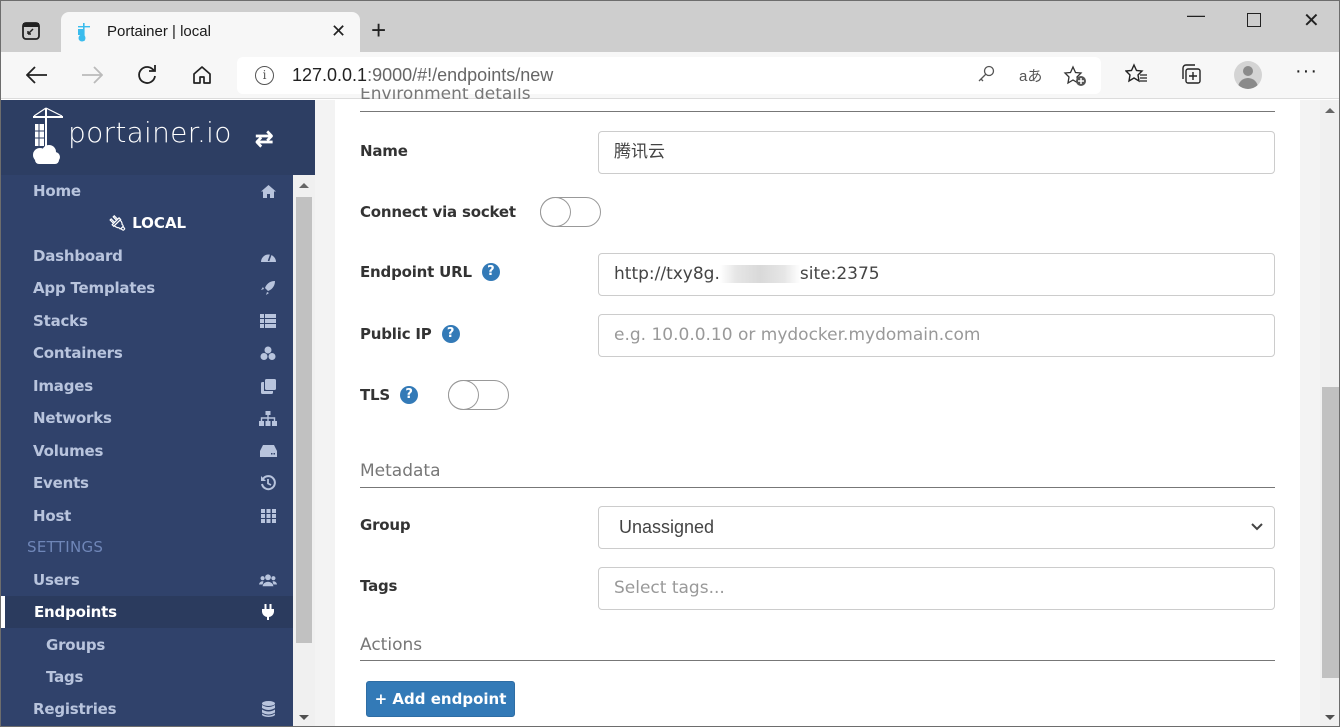  Describe the element at coordinates (936, 335) in the screenshot. I see `public-ip-input: e.g. 10.0.0.10 or mydocker.mydomain.com` at that location.